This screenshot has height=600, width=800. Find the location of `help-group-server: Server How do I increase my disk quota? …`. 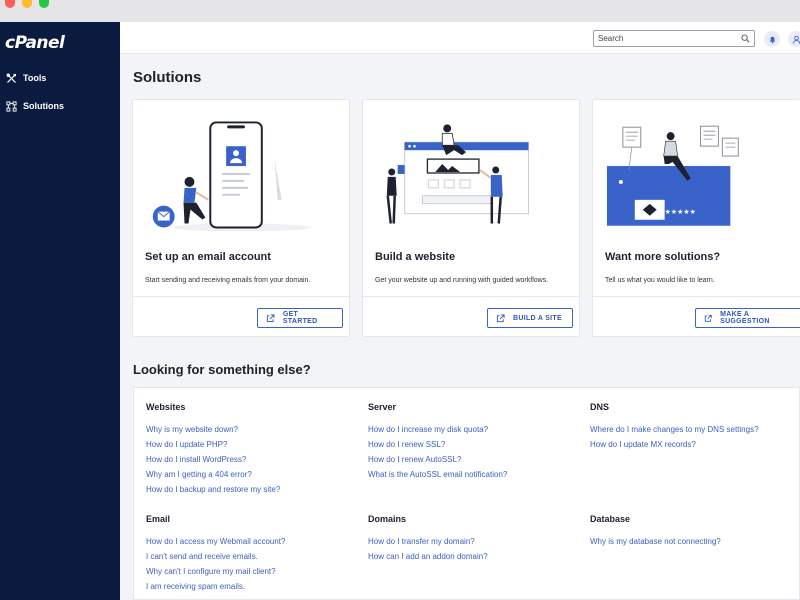

help-group-server: Server How do I increase my disk quota? … is located at coordinates (437, 443).